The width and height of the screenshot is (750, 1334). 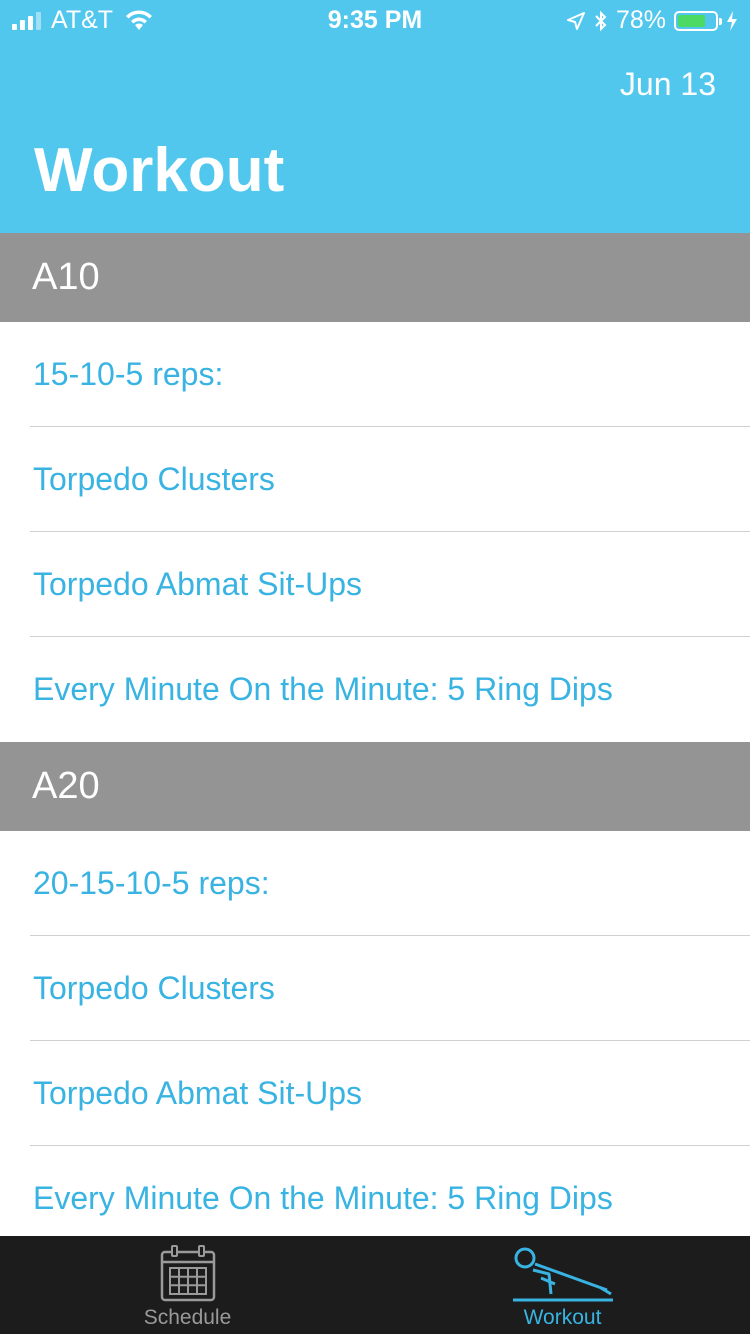 I want to click on date-label: Jun 13, so click(x=668, y=84).